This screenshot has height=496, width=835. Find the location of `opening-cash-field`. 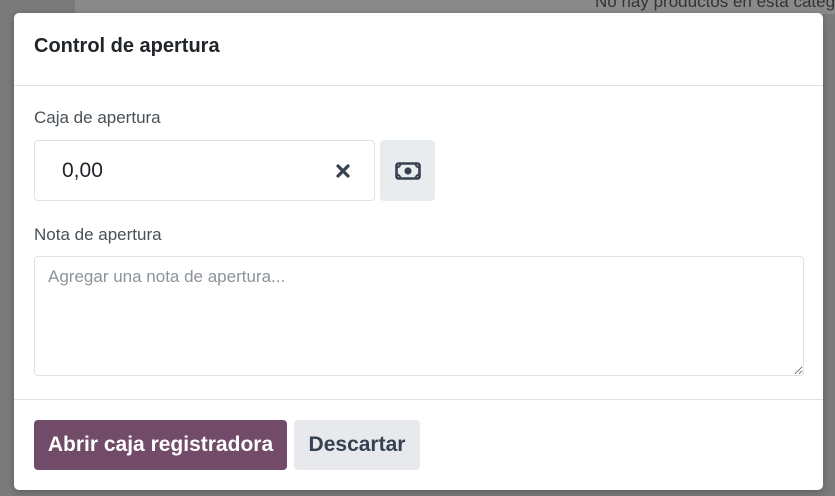

opening-cash-field is located at coordinates (204, 170).